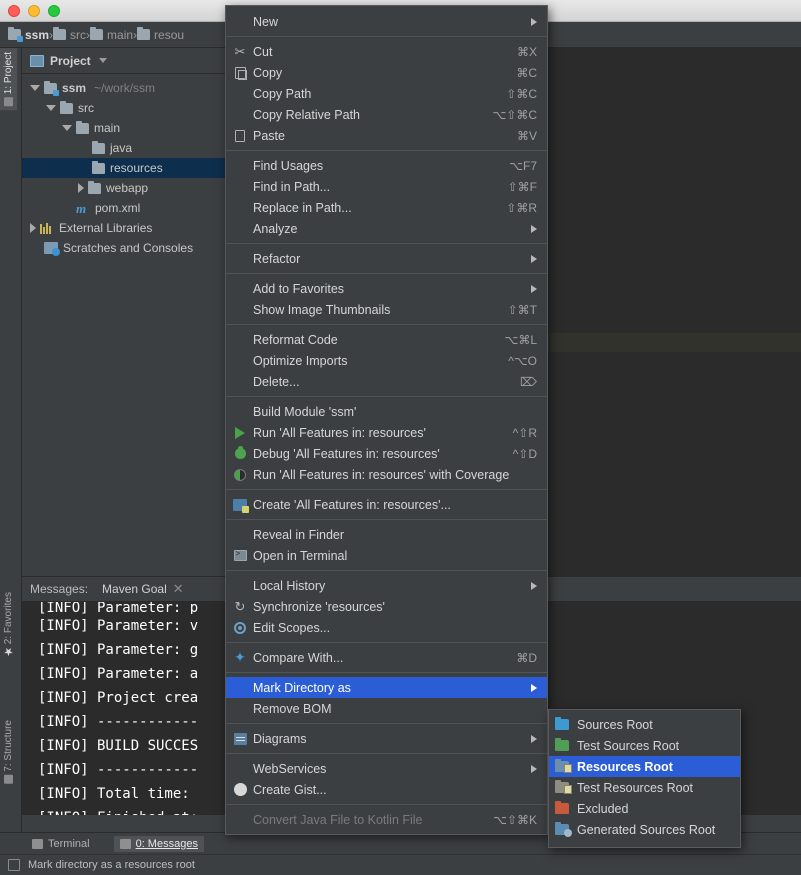 This screenshot has width=801, height=875. What do you see at coordinates (644, 724) in the screenshot?
I see `submenu-item-sources-root: Sources Root` at bounding box center [644, 724].